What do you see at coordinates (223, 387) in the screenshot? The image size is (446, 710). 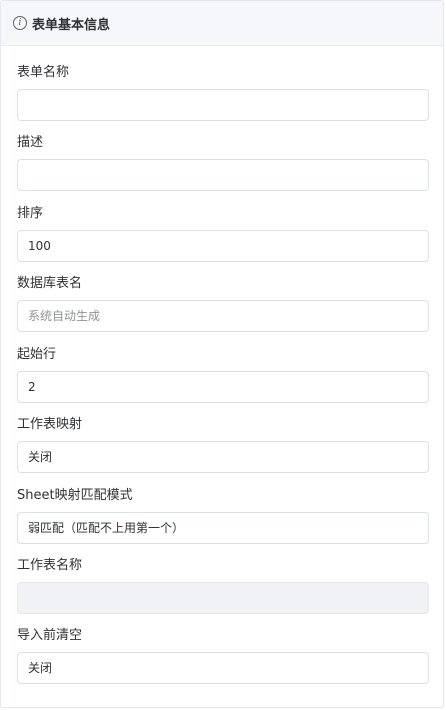 I see `start-row-input: 2` at bounding box center [223, 387].